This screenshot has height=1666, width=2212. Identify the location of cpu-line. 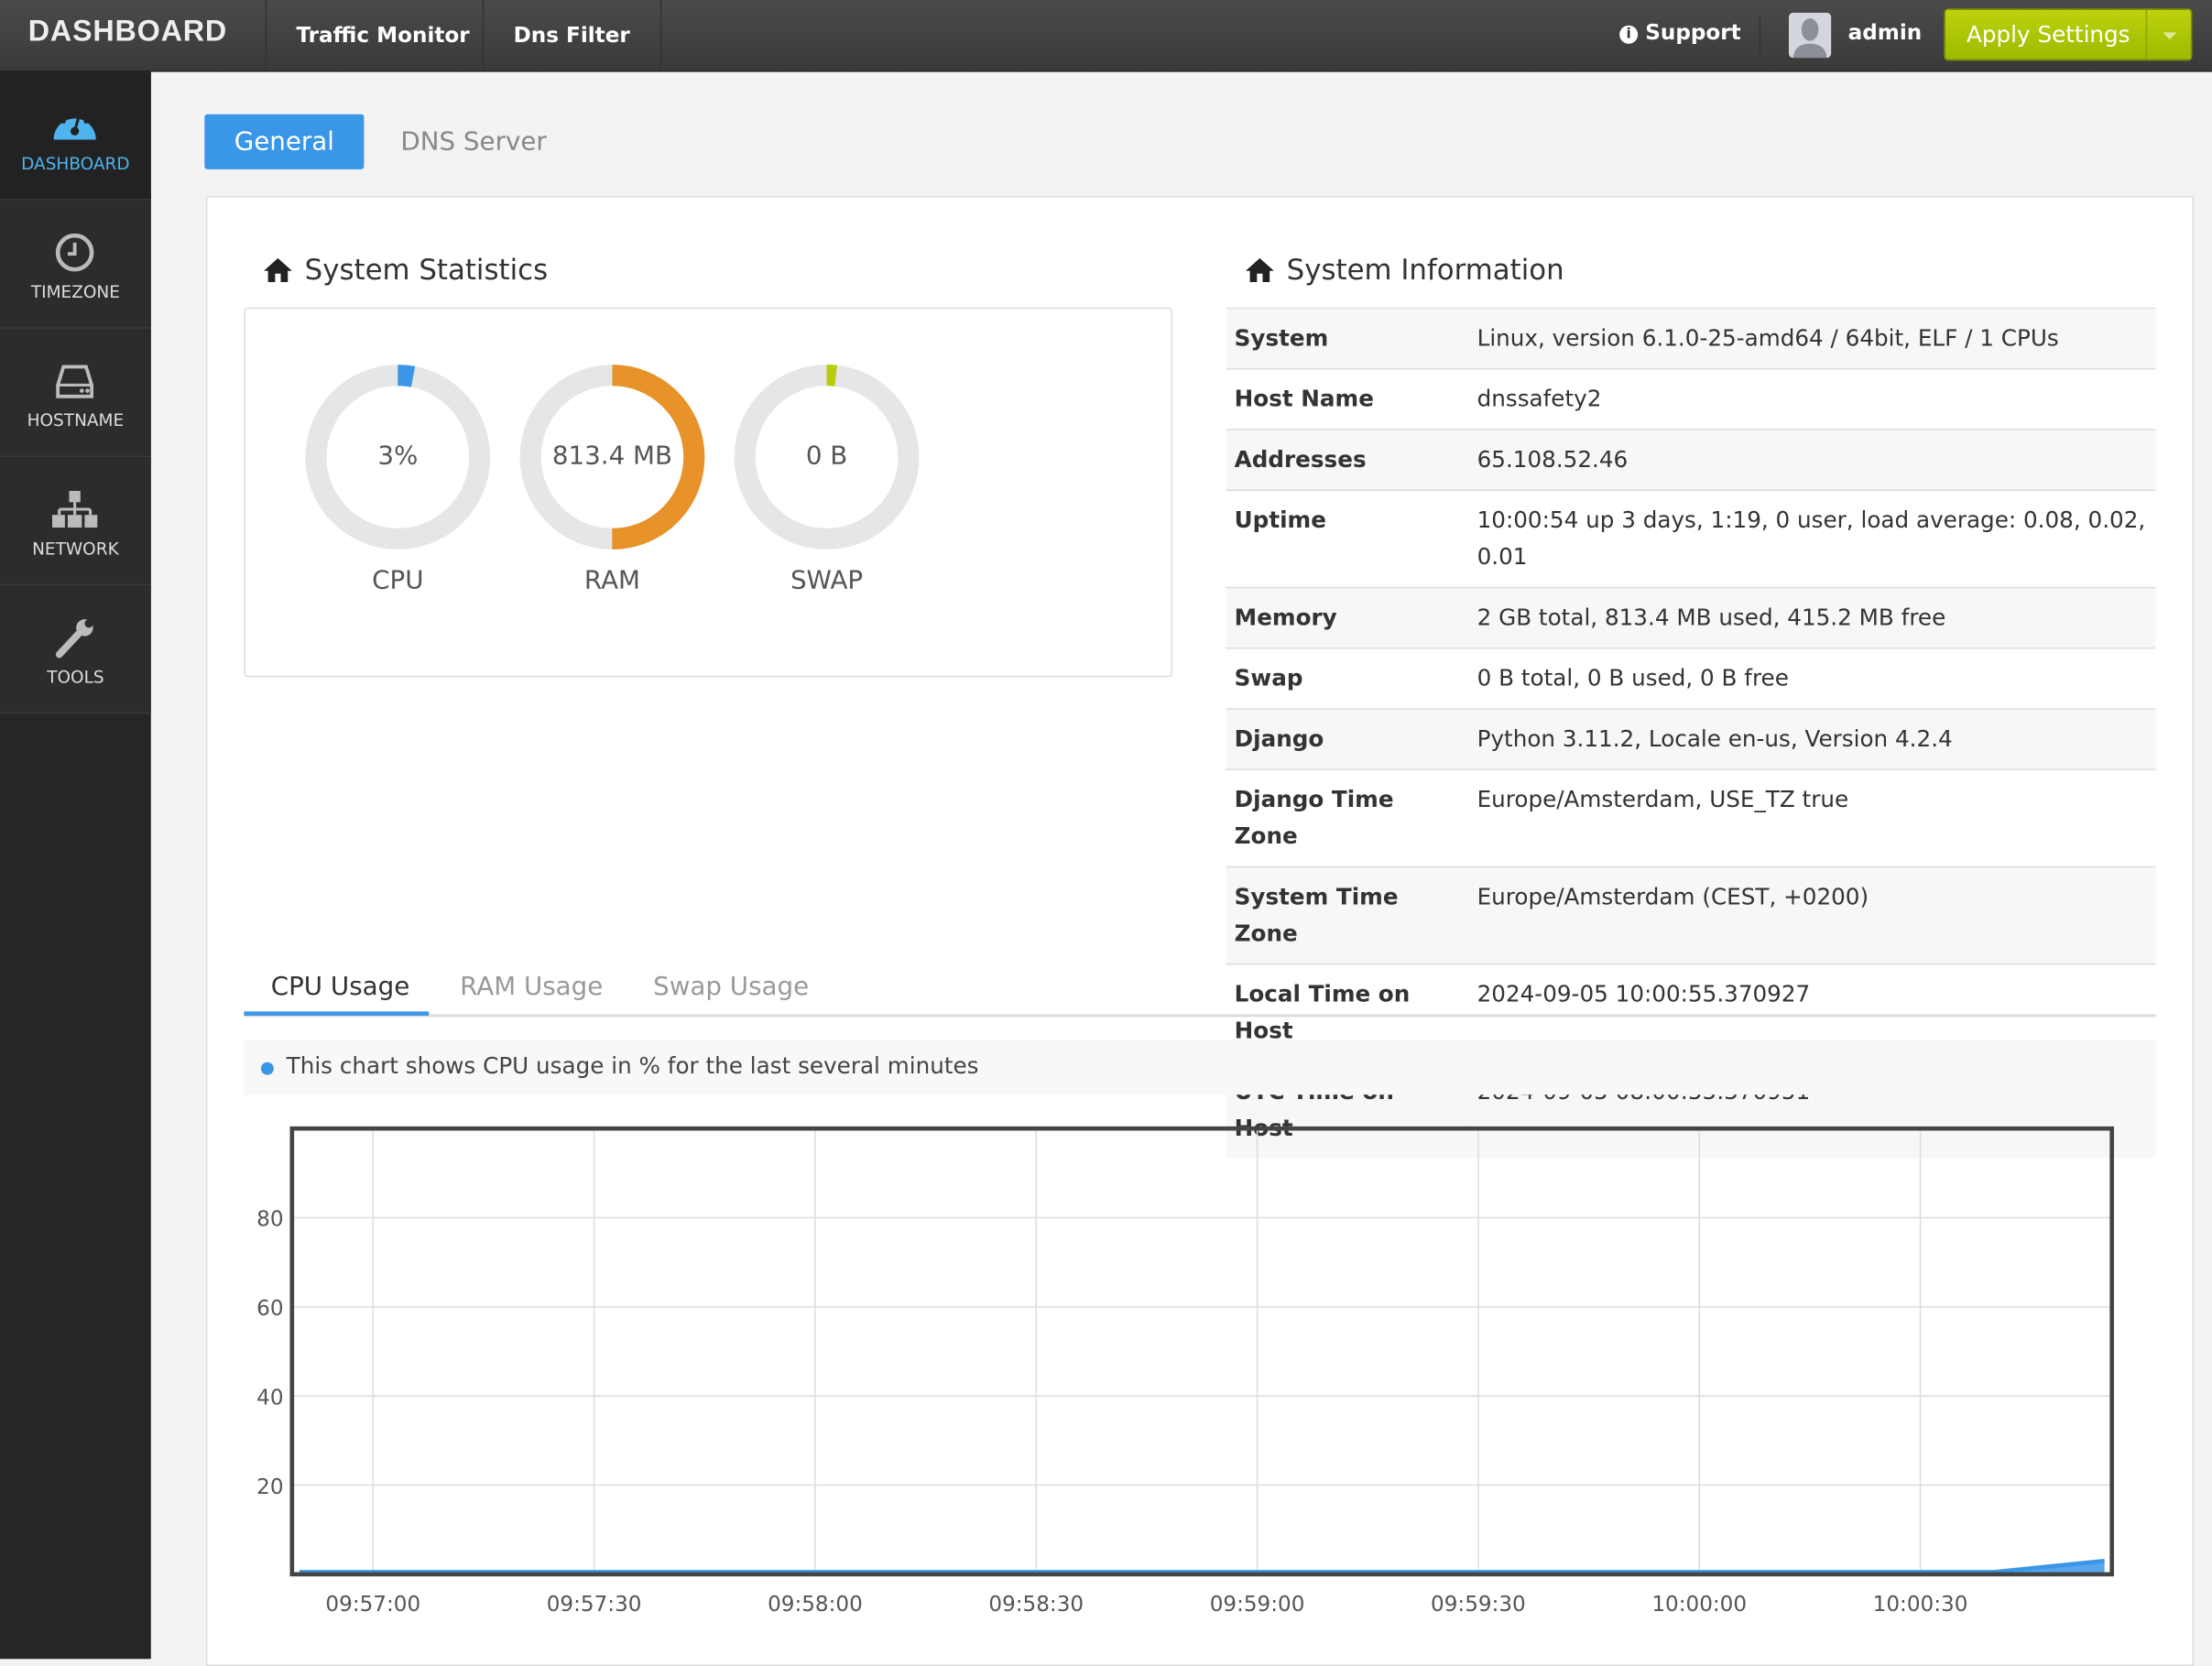
(1202, 1566).